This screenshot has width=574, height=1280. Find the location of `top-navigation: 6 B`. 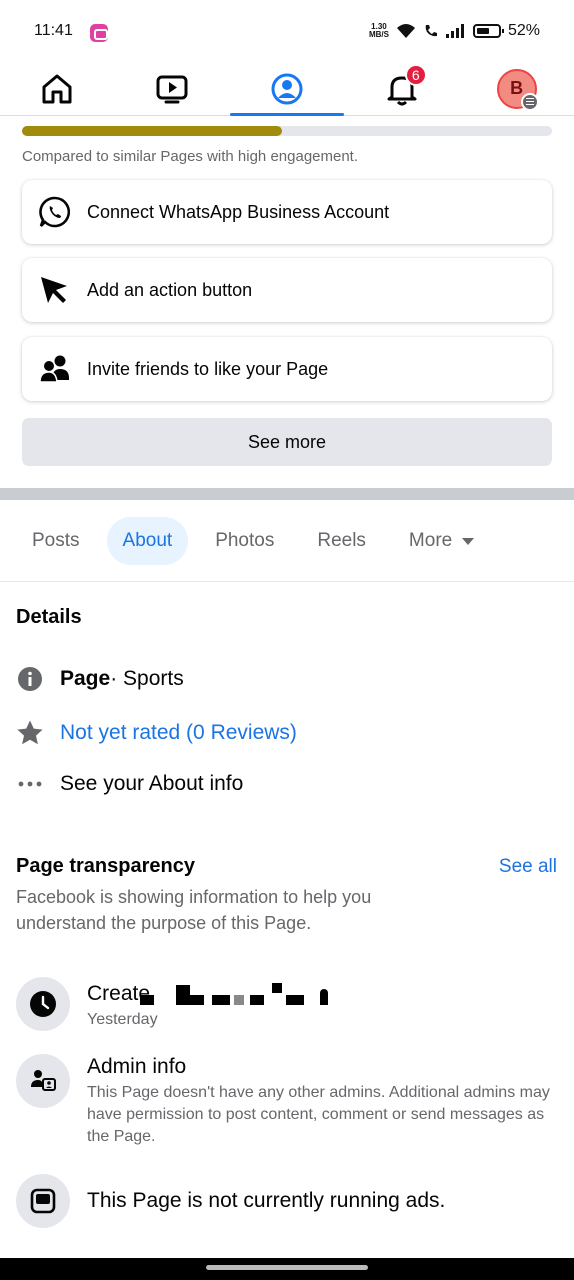

top-navigation: 6 B is located at coordinates (287, 89).